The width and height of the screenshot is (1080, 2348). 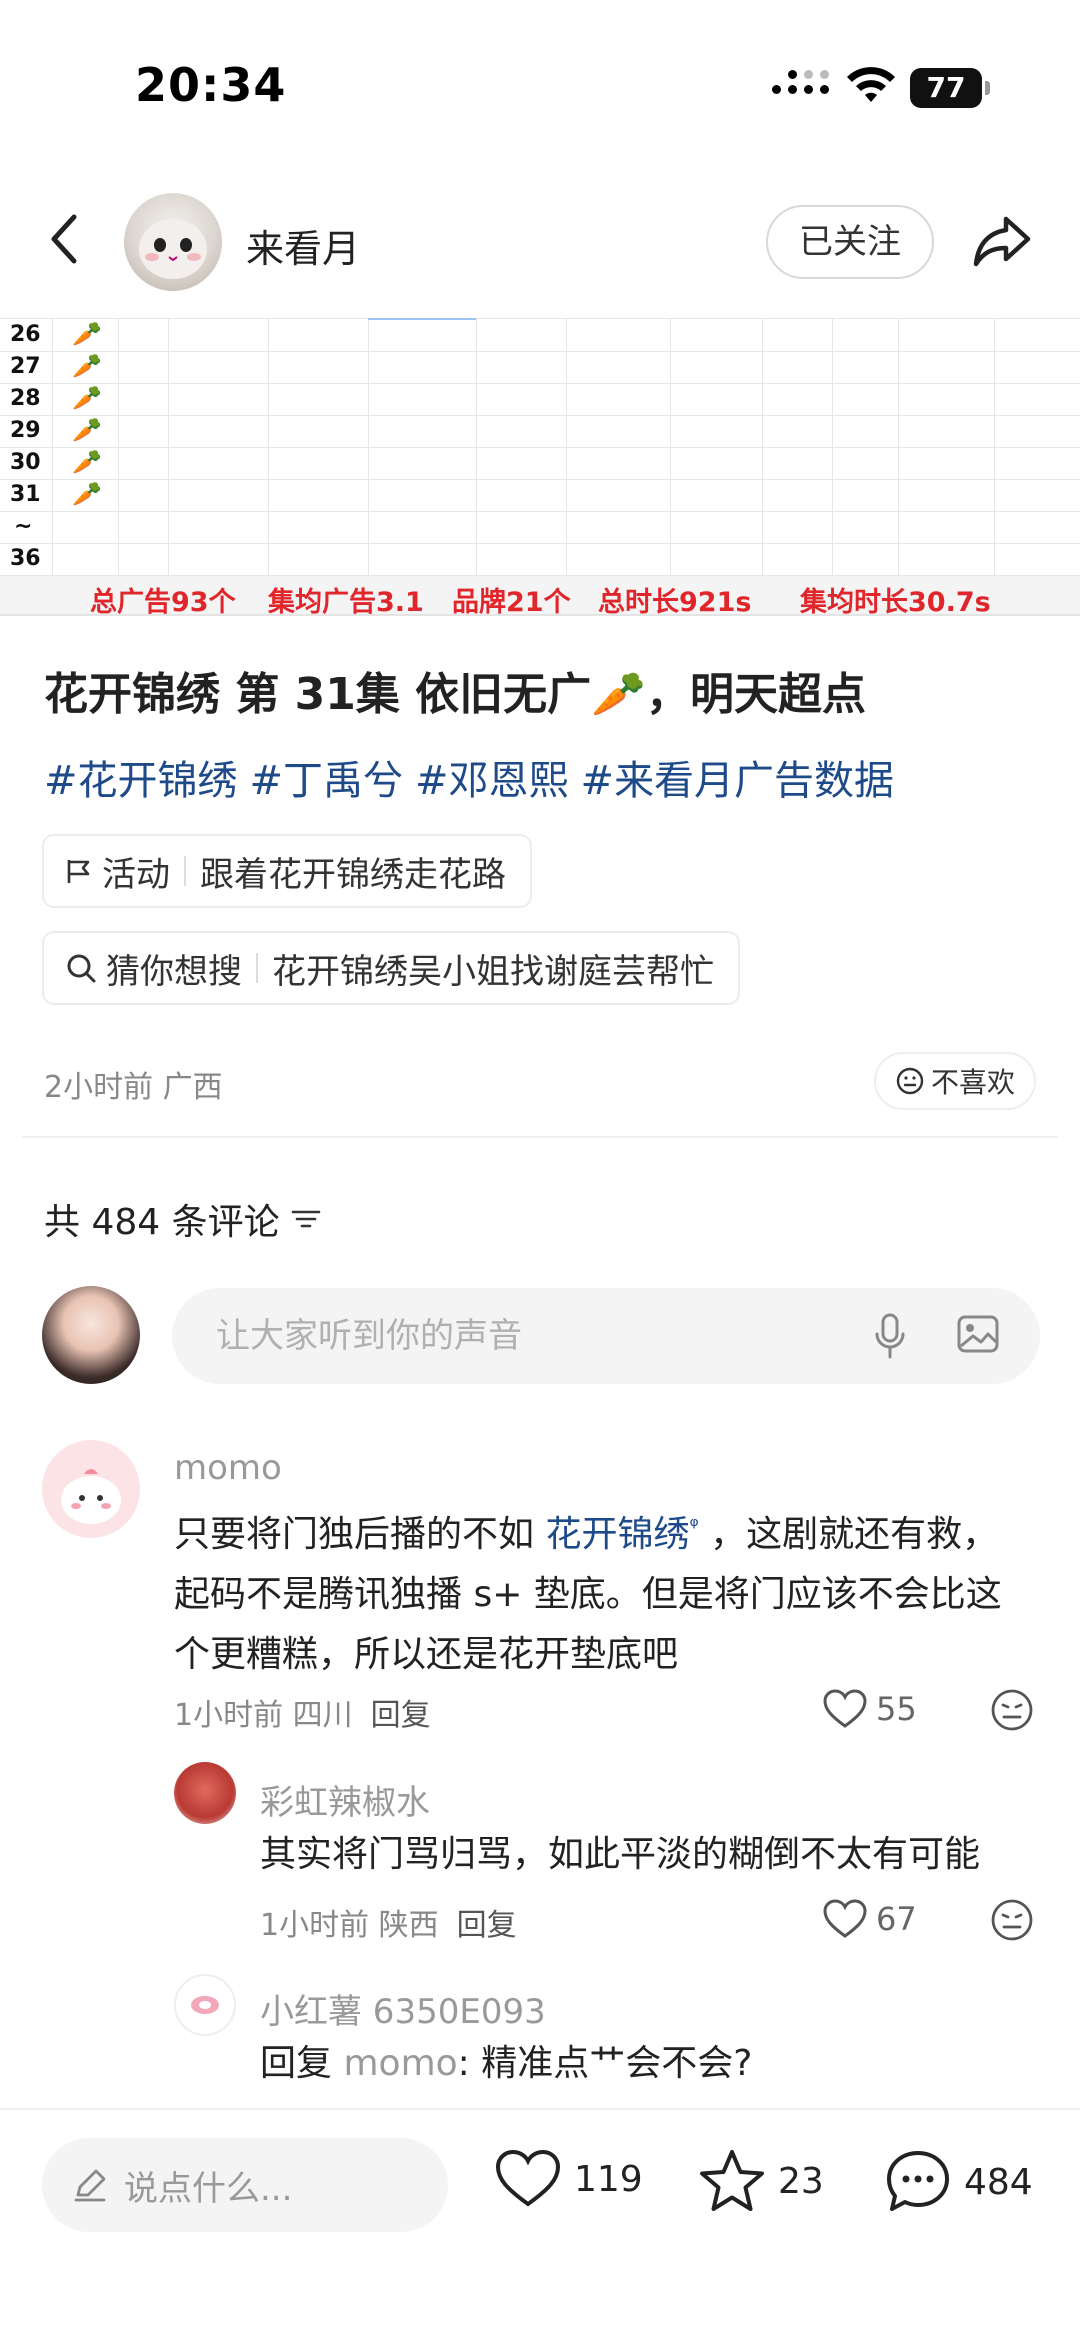 I want to click on sort-icon, so click(x=306, y=1219).